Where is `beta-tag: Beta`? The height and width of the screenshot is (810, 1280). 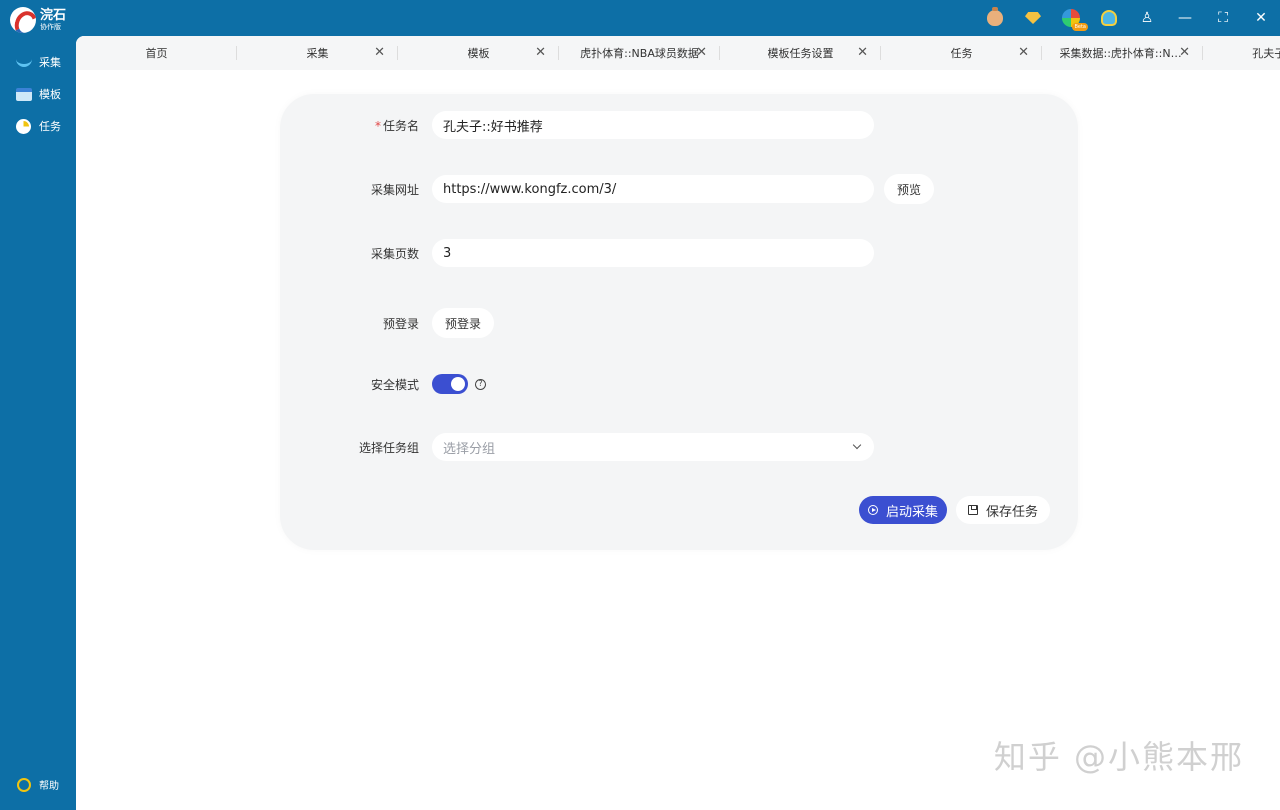
beta-tag: Beta is located at coordinates (1080, 27).